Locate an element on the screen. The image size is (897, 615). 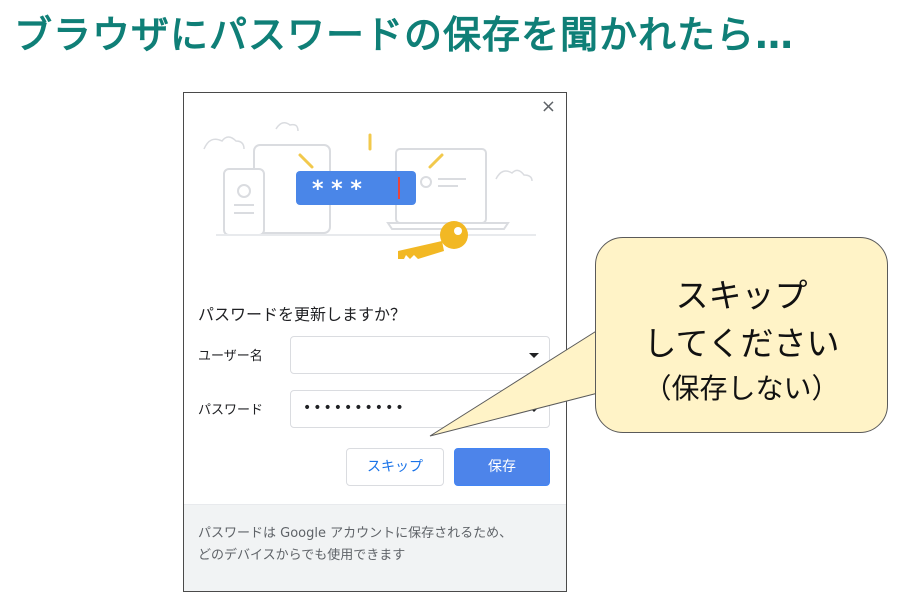
username-field is located at coordinates (420, 355).